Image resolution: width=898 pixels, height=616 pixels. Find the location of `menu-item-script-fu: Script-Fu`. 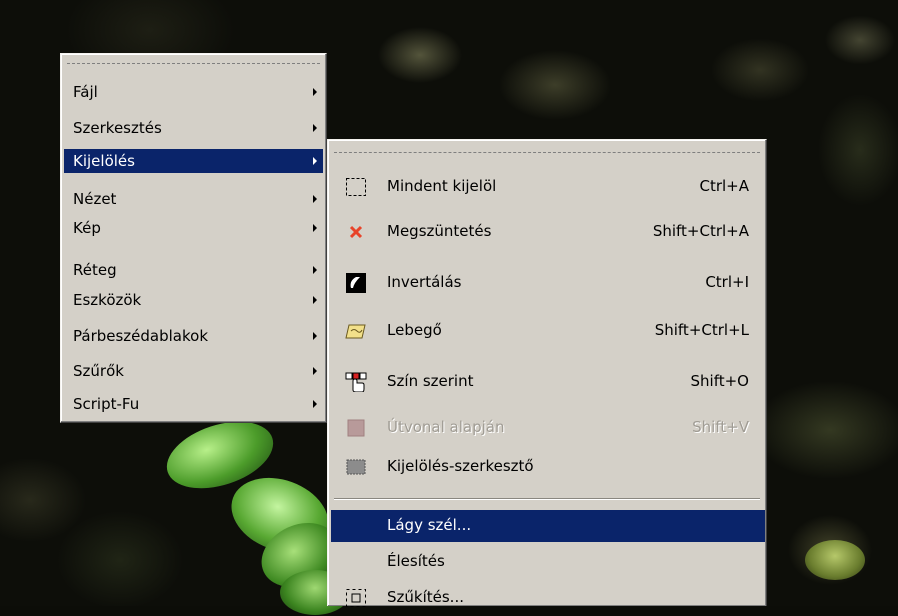

menu-item-script-fu: Script-Fu is located at coordinates (193, 404).